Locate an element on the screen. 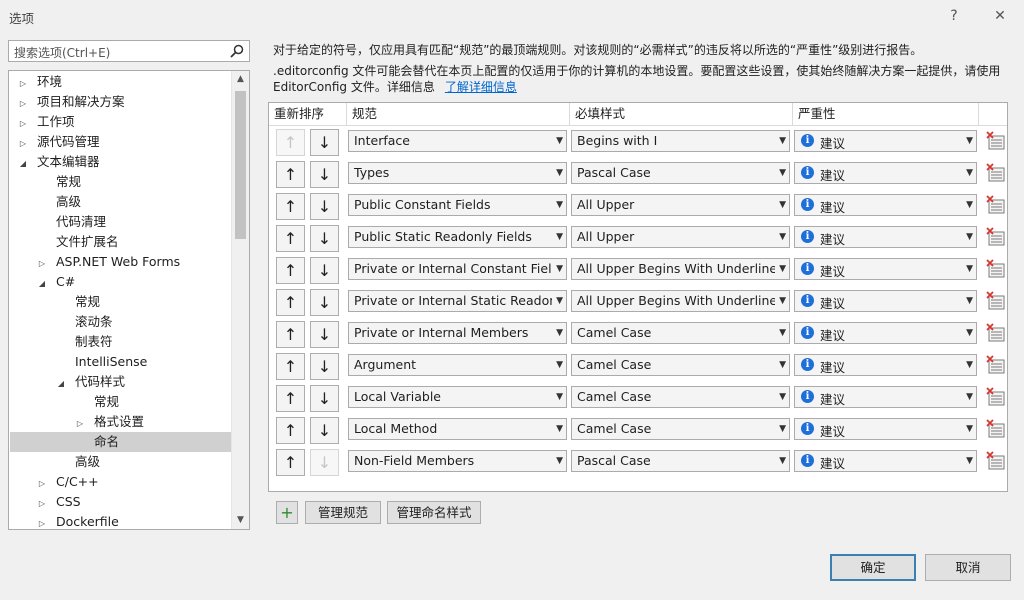  add-rule-button: + is located at coordinates (287, 512).